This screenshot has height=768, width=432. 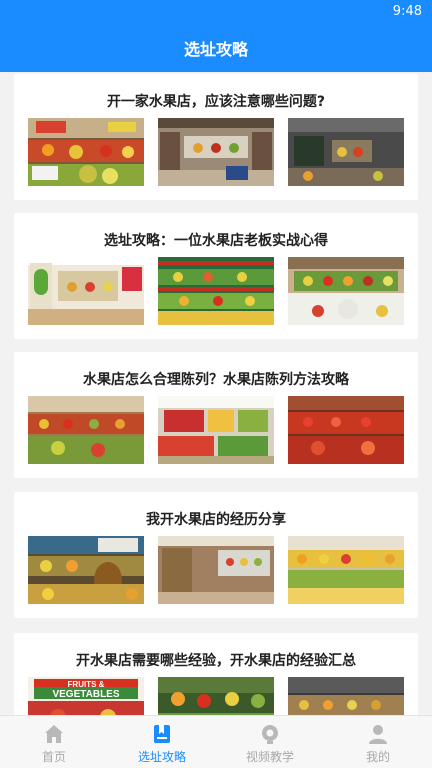 I want to click on article-thumbnails: FRUITS & VEGETABLES, so click(x=216, y=696).